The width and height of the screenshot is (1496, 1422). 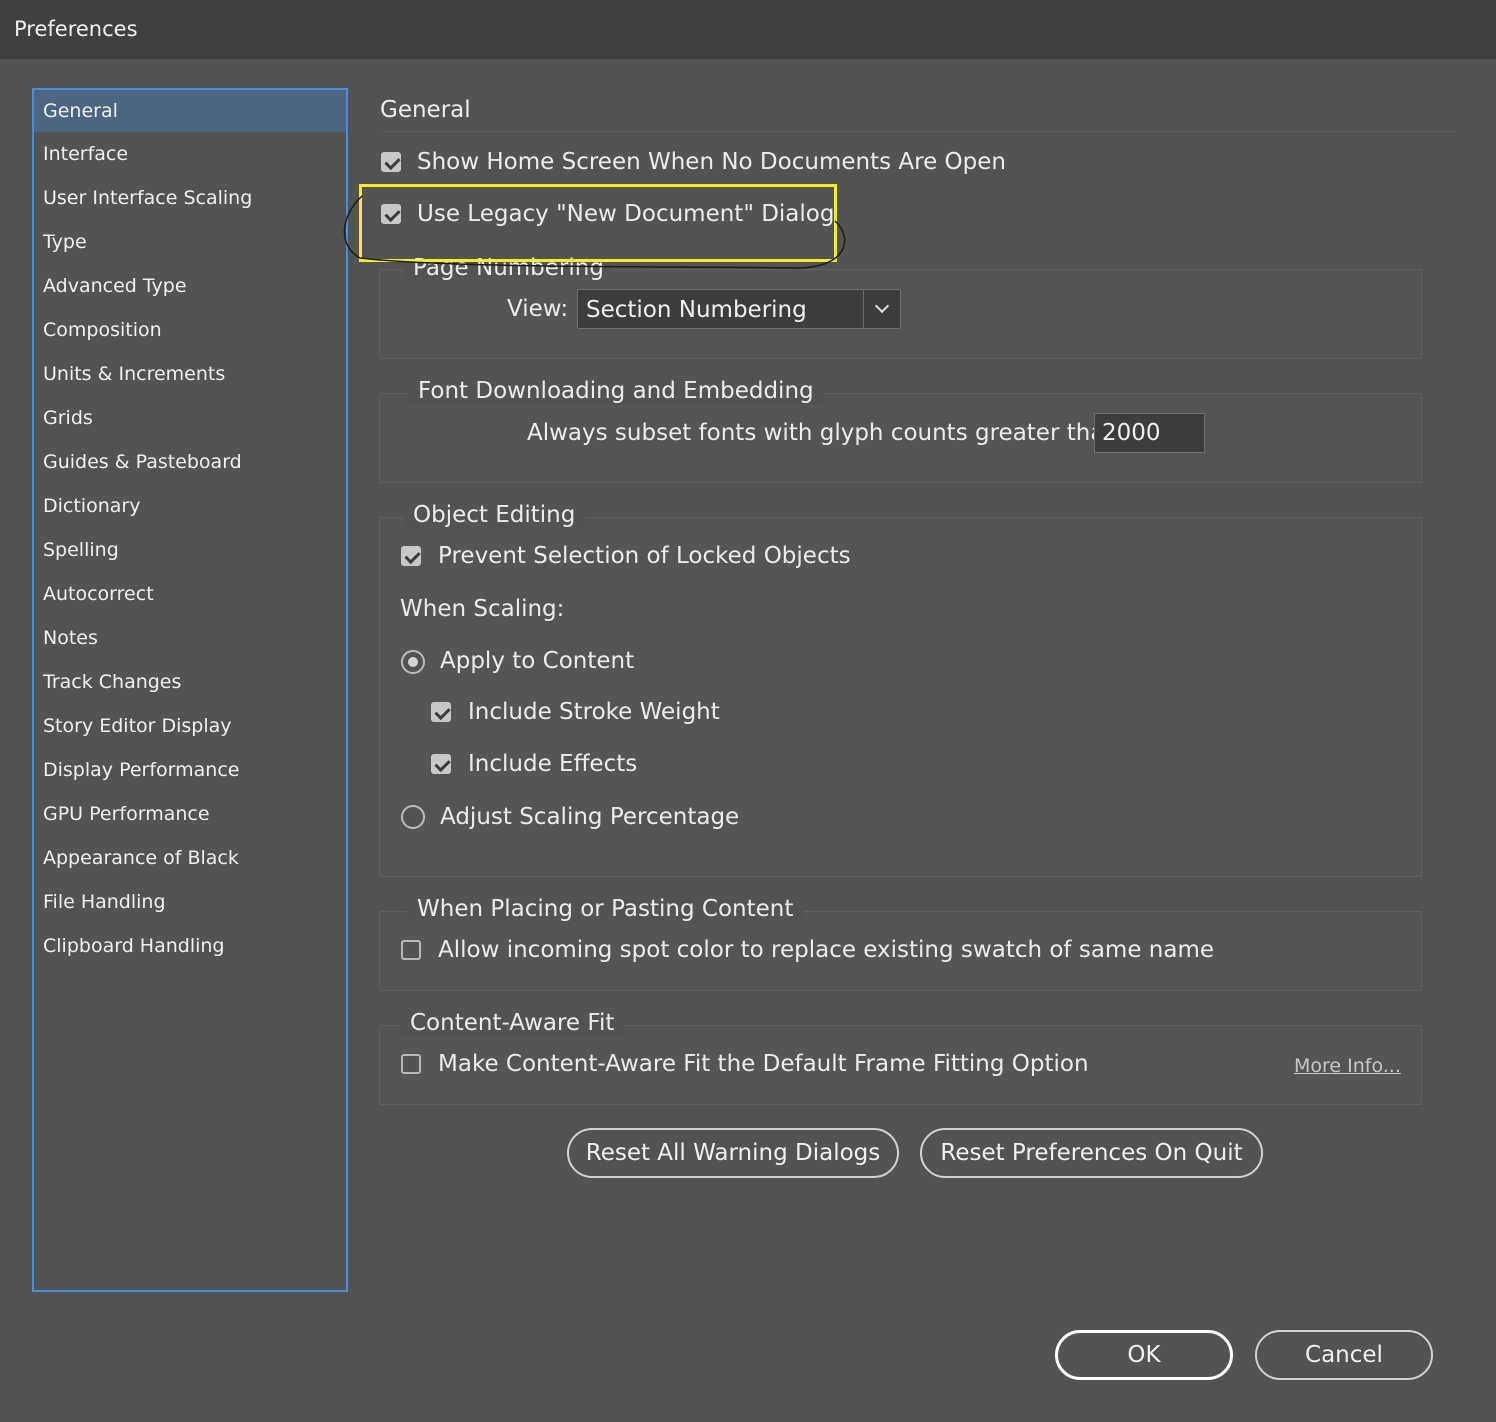 What do you see at coordinates (190, 154) in the screenshot?
I see `sidebar-item-interface: Interface` at bounding box center [190, 154].